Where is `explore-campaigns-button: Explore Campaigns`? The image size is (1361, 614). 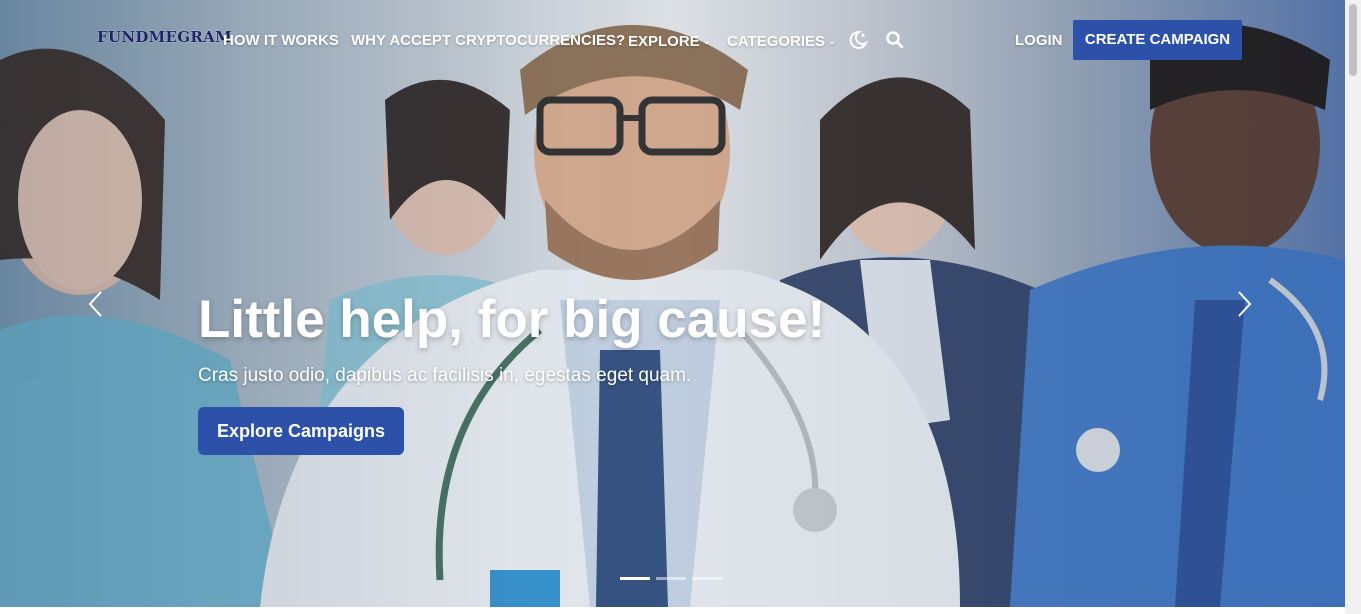 explore-campaigns-button: Explore Campaigns is located at coordinates (301, 431).